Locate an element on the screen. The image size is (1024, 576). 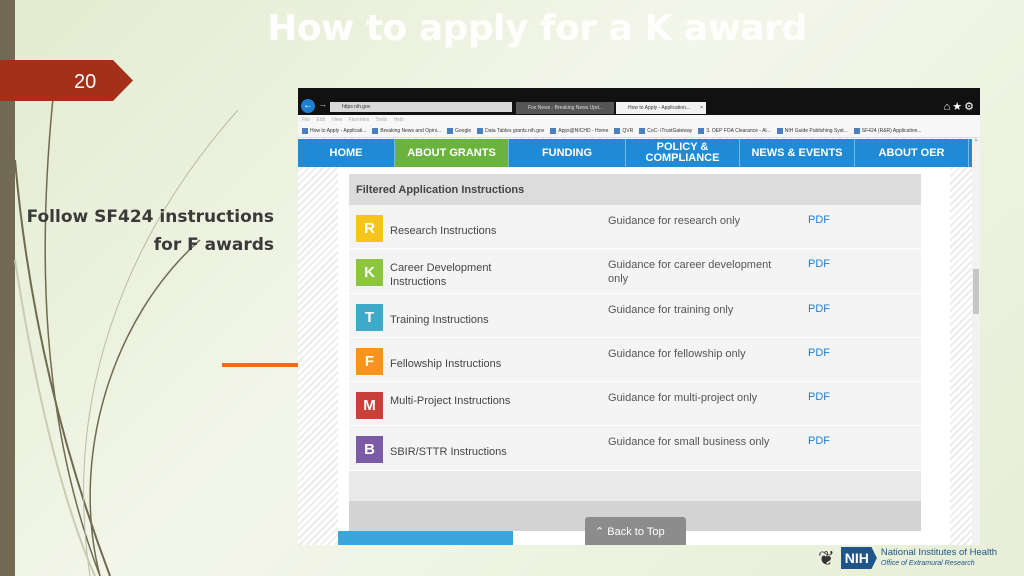
forward-arrow-icon: → is located at coordinates (322, 104).